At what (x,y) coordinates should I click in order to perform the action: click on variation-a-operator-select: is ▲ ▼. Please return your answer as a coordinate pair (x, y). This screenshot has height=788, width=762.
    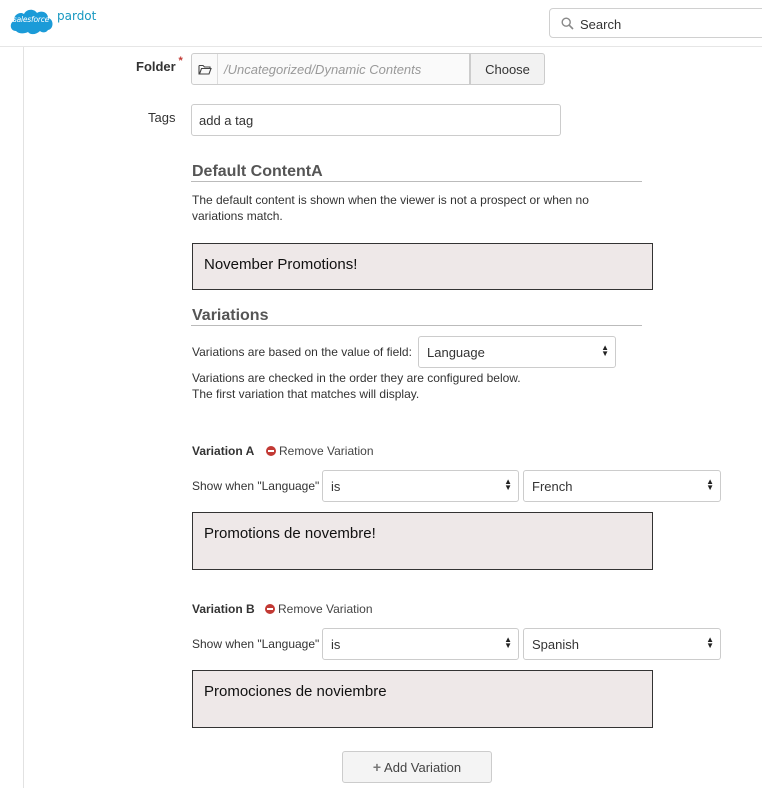
    Looking at the image, I should click on (420, 486).